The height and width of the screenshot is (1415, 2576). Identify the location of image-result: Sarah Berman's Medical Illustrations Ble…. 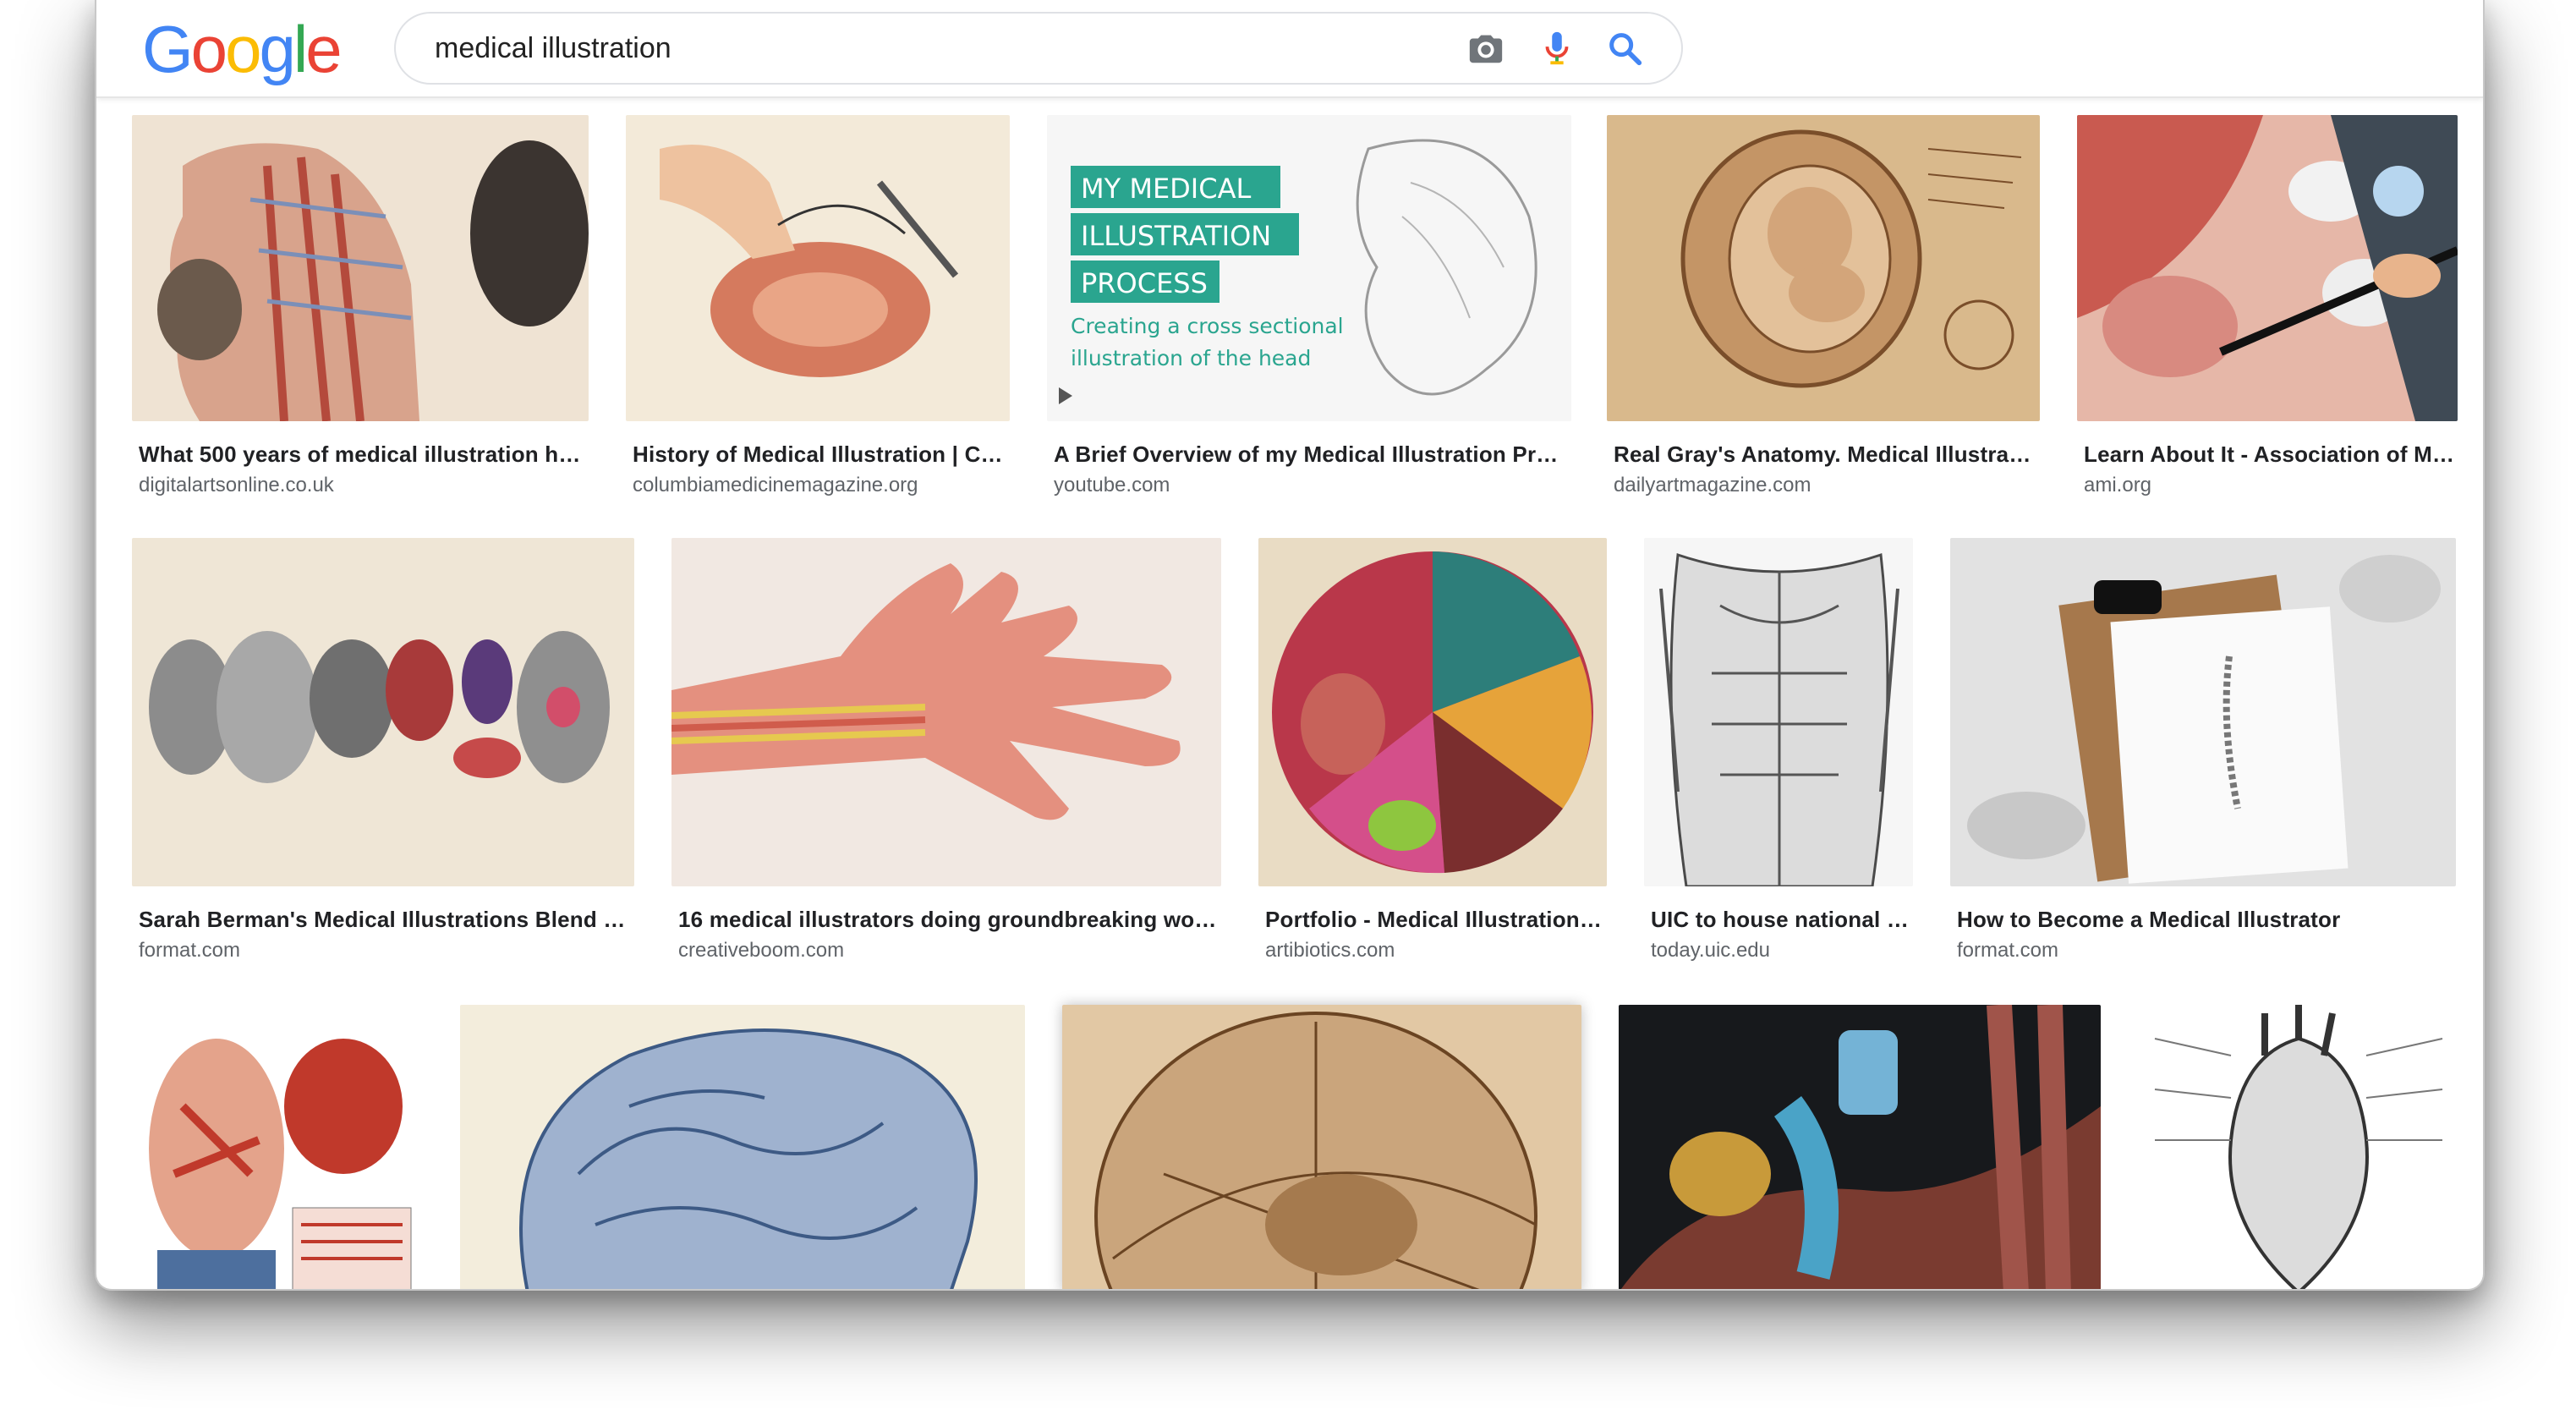
(383, 758).